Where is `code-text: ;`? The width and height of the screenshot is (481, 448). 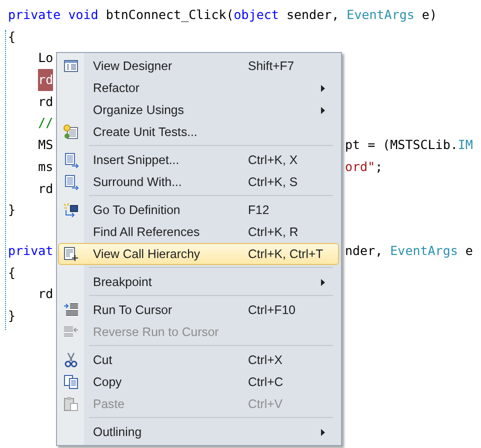
code-text: ; is located at coordinates (379, 167).